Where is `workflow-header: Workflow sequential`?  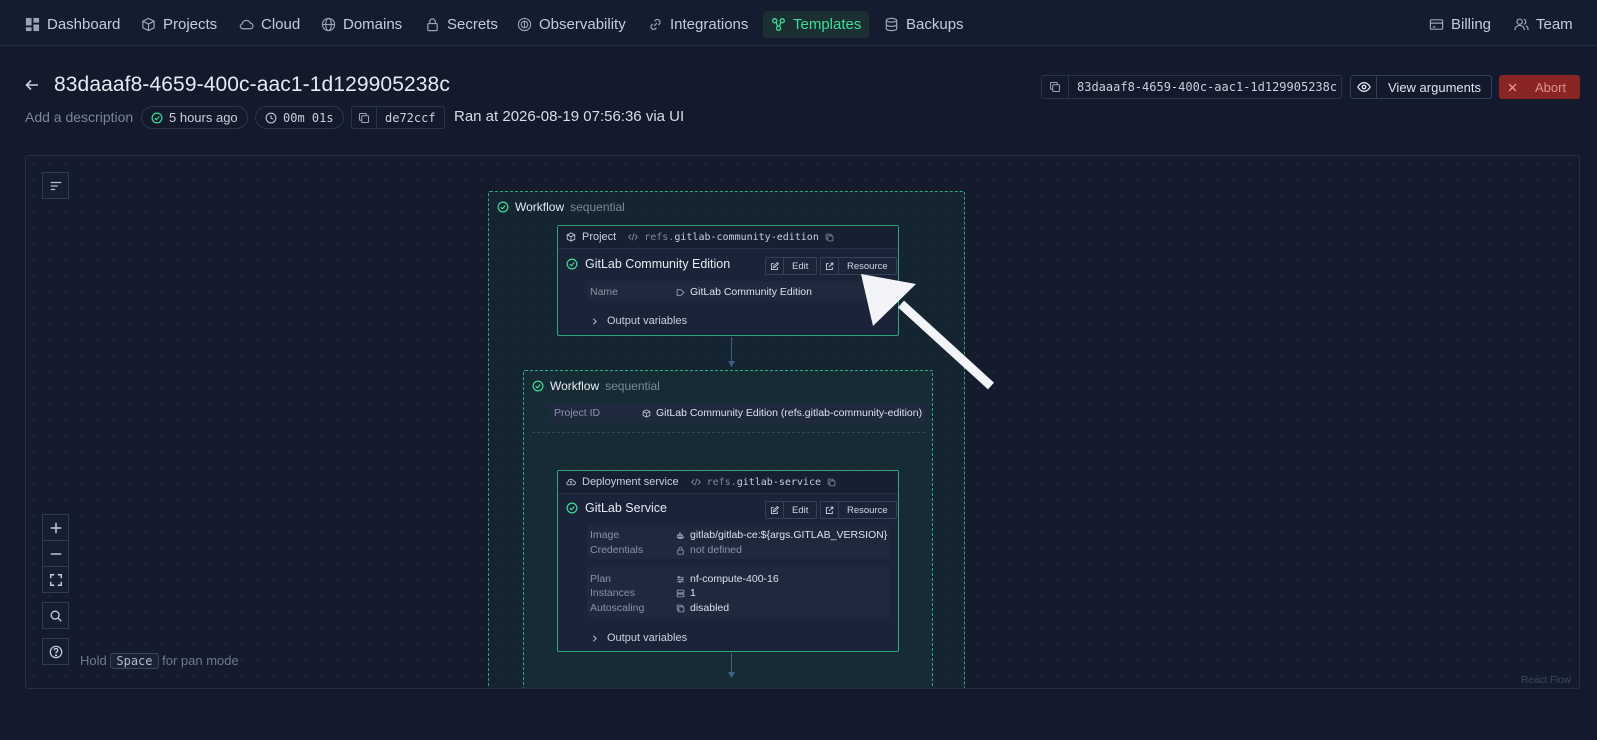 workflow-header: Workflow sequential is located at coordinates (561, 207).